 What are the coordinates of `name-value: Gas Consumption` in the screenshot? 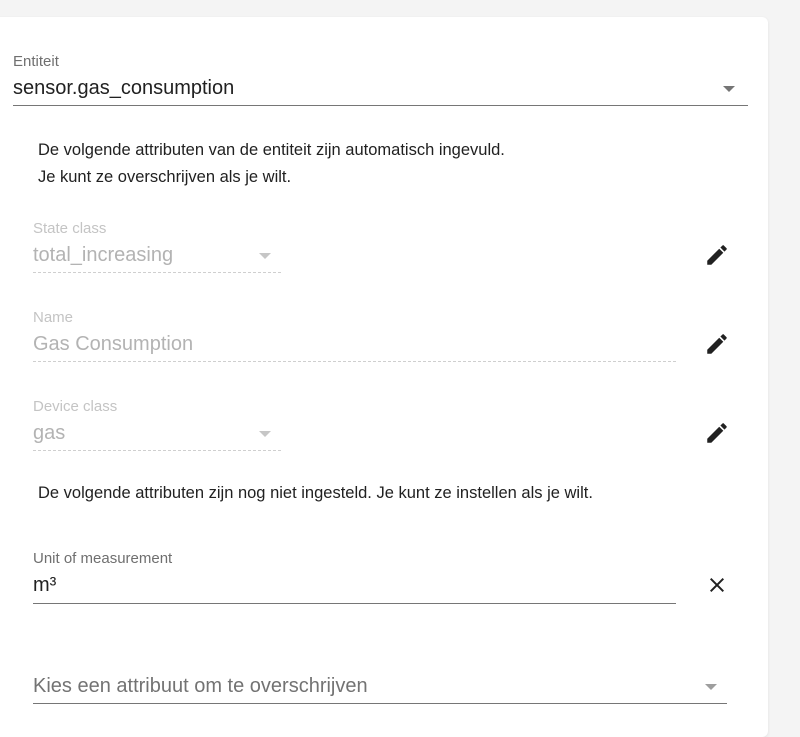 It's located at (113, 344).